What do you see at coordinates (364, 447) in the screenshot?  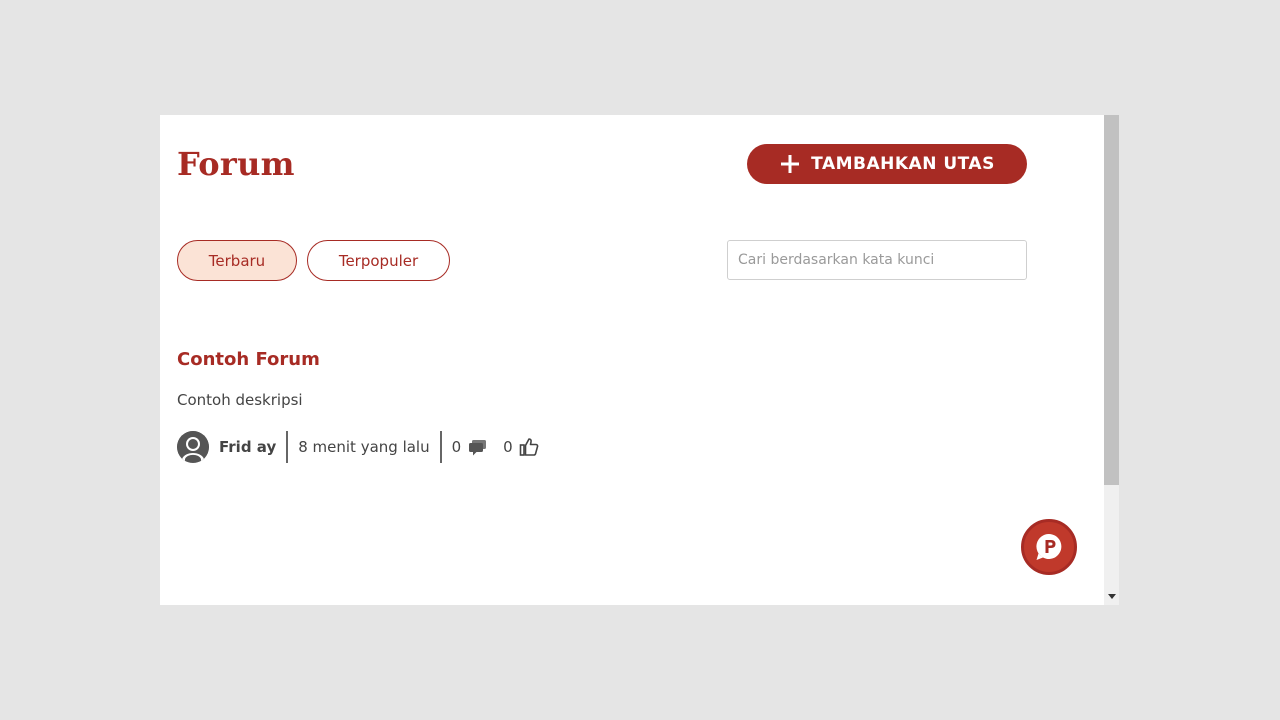 I see `post-time: 8 menit yang lalu` at bounding box center [364, 447].